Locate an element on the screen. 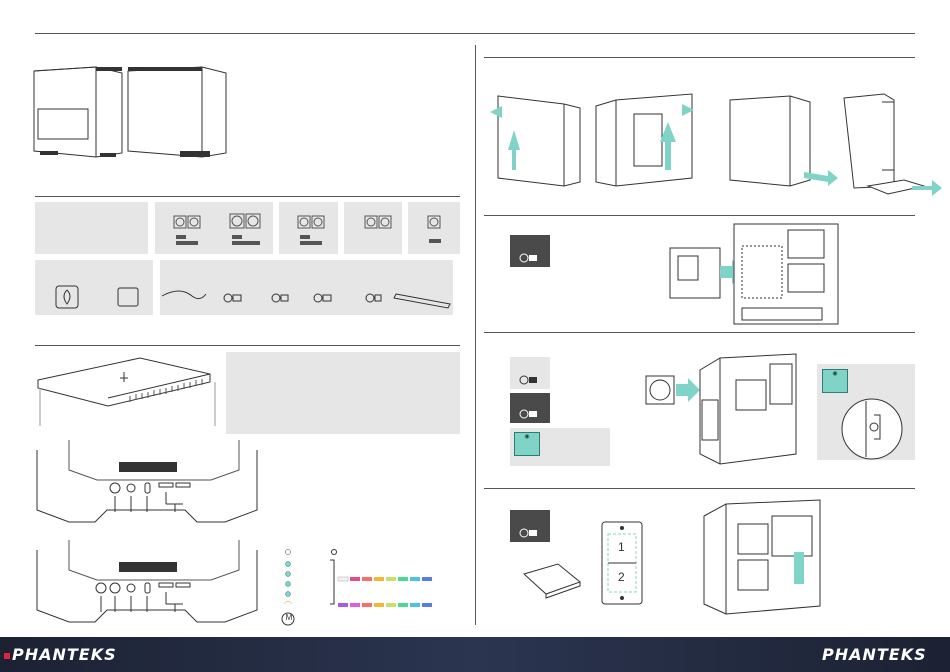  screw-icon is located at coordinates (528, 258).